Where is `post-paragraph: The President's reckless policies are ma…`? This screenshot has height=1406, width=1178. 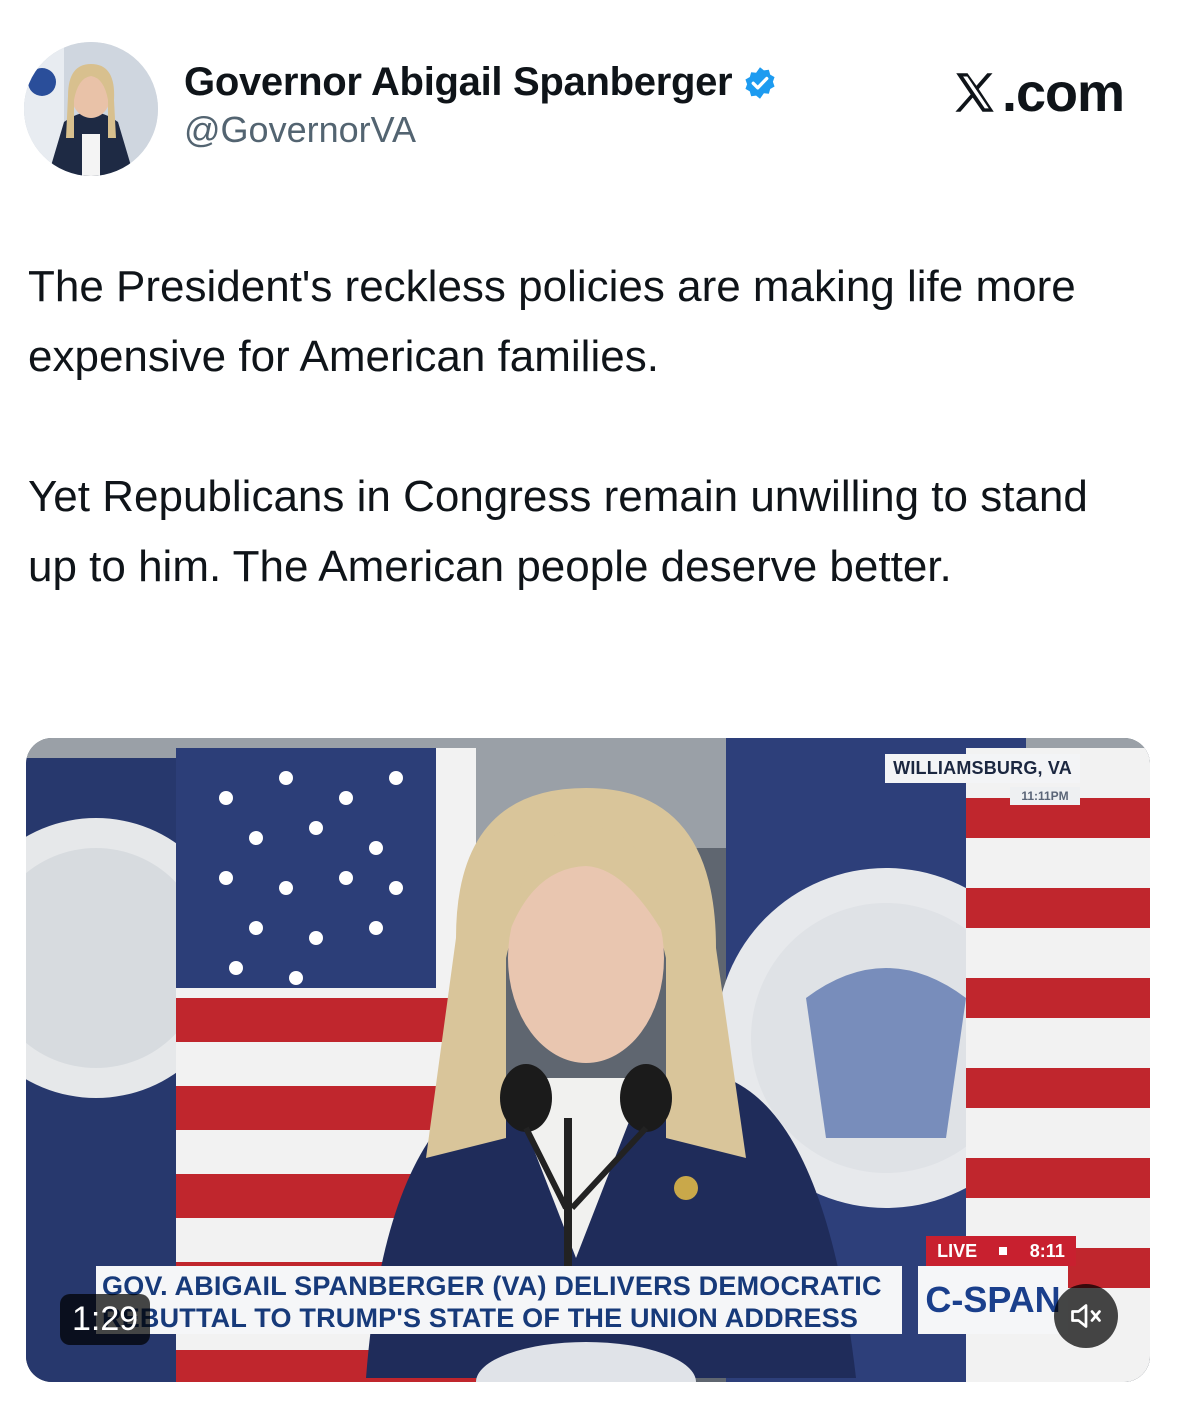 post-paragraph: The President's reckless policies are ma… is located at coordinates (552, 321).